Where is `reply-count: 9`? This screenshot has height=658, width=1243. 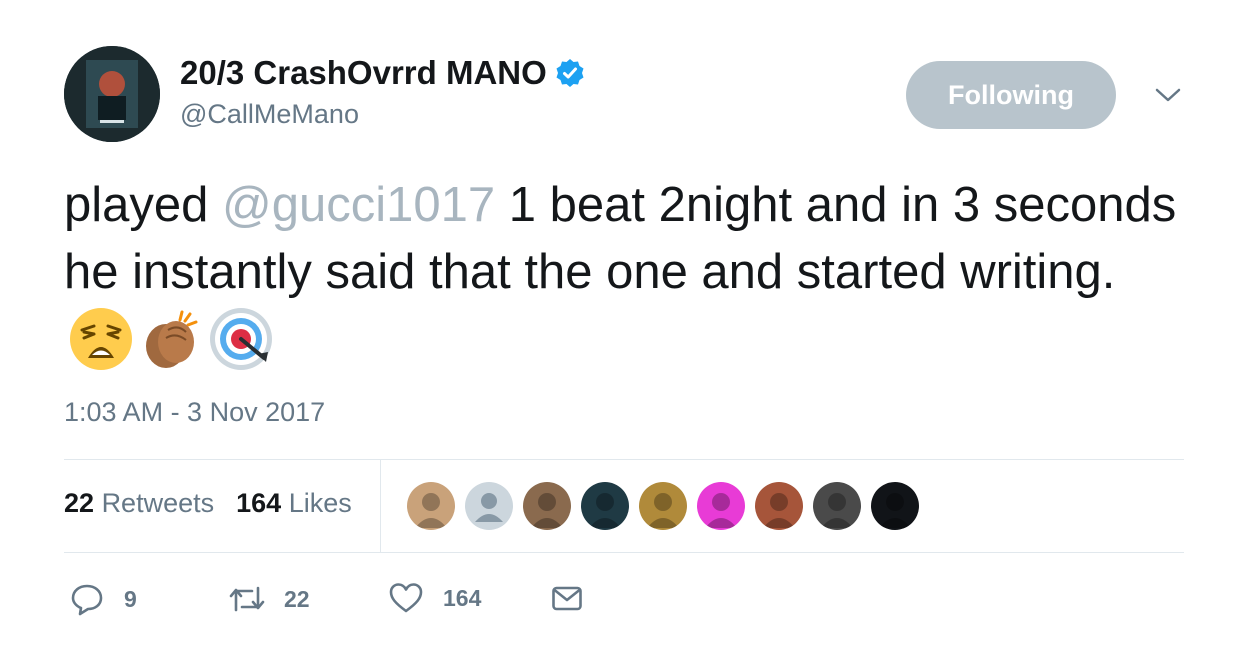
reply-count: 9 is located at coordinates (130, 598).